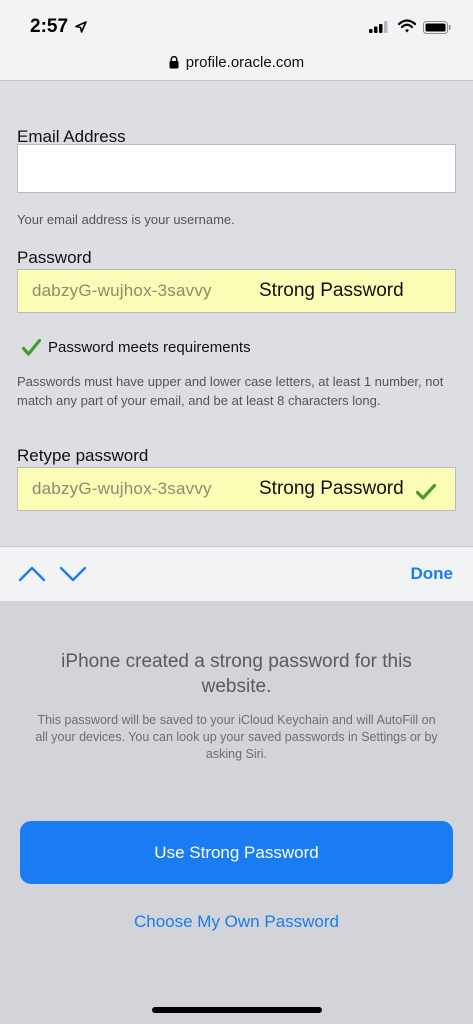 The width and height of the screenshot is (473, 1024). What do you see at coordinates (437, 27) in the screenshot?
I see `battery-icon` at bounding box center [437, 27].